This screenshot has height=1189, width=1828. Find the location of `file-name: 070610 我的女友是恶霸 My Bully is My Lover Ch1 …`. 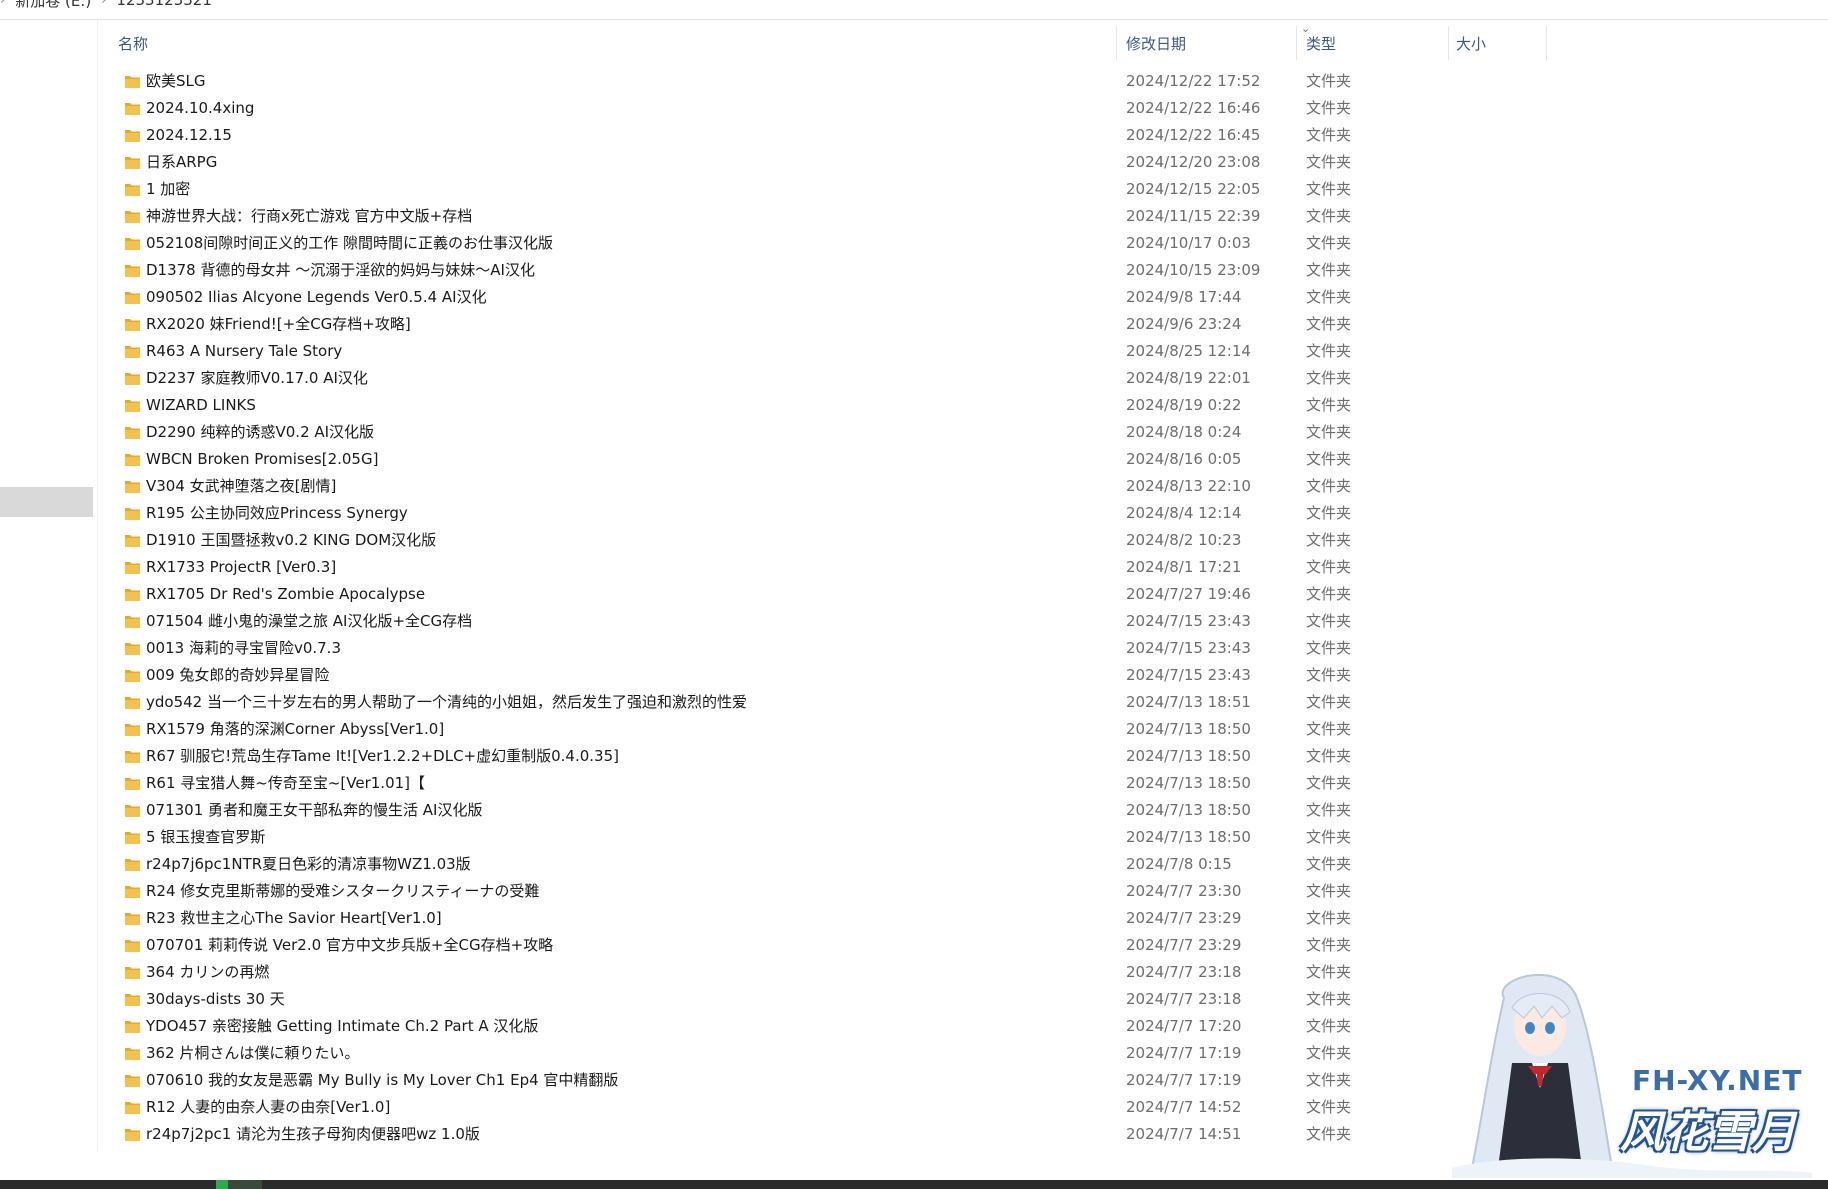

file-name: 070610 我的女友是恶霸 My Bully is My Lover Ch1 … is located at coordinates (382, 1080).